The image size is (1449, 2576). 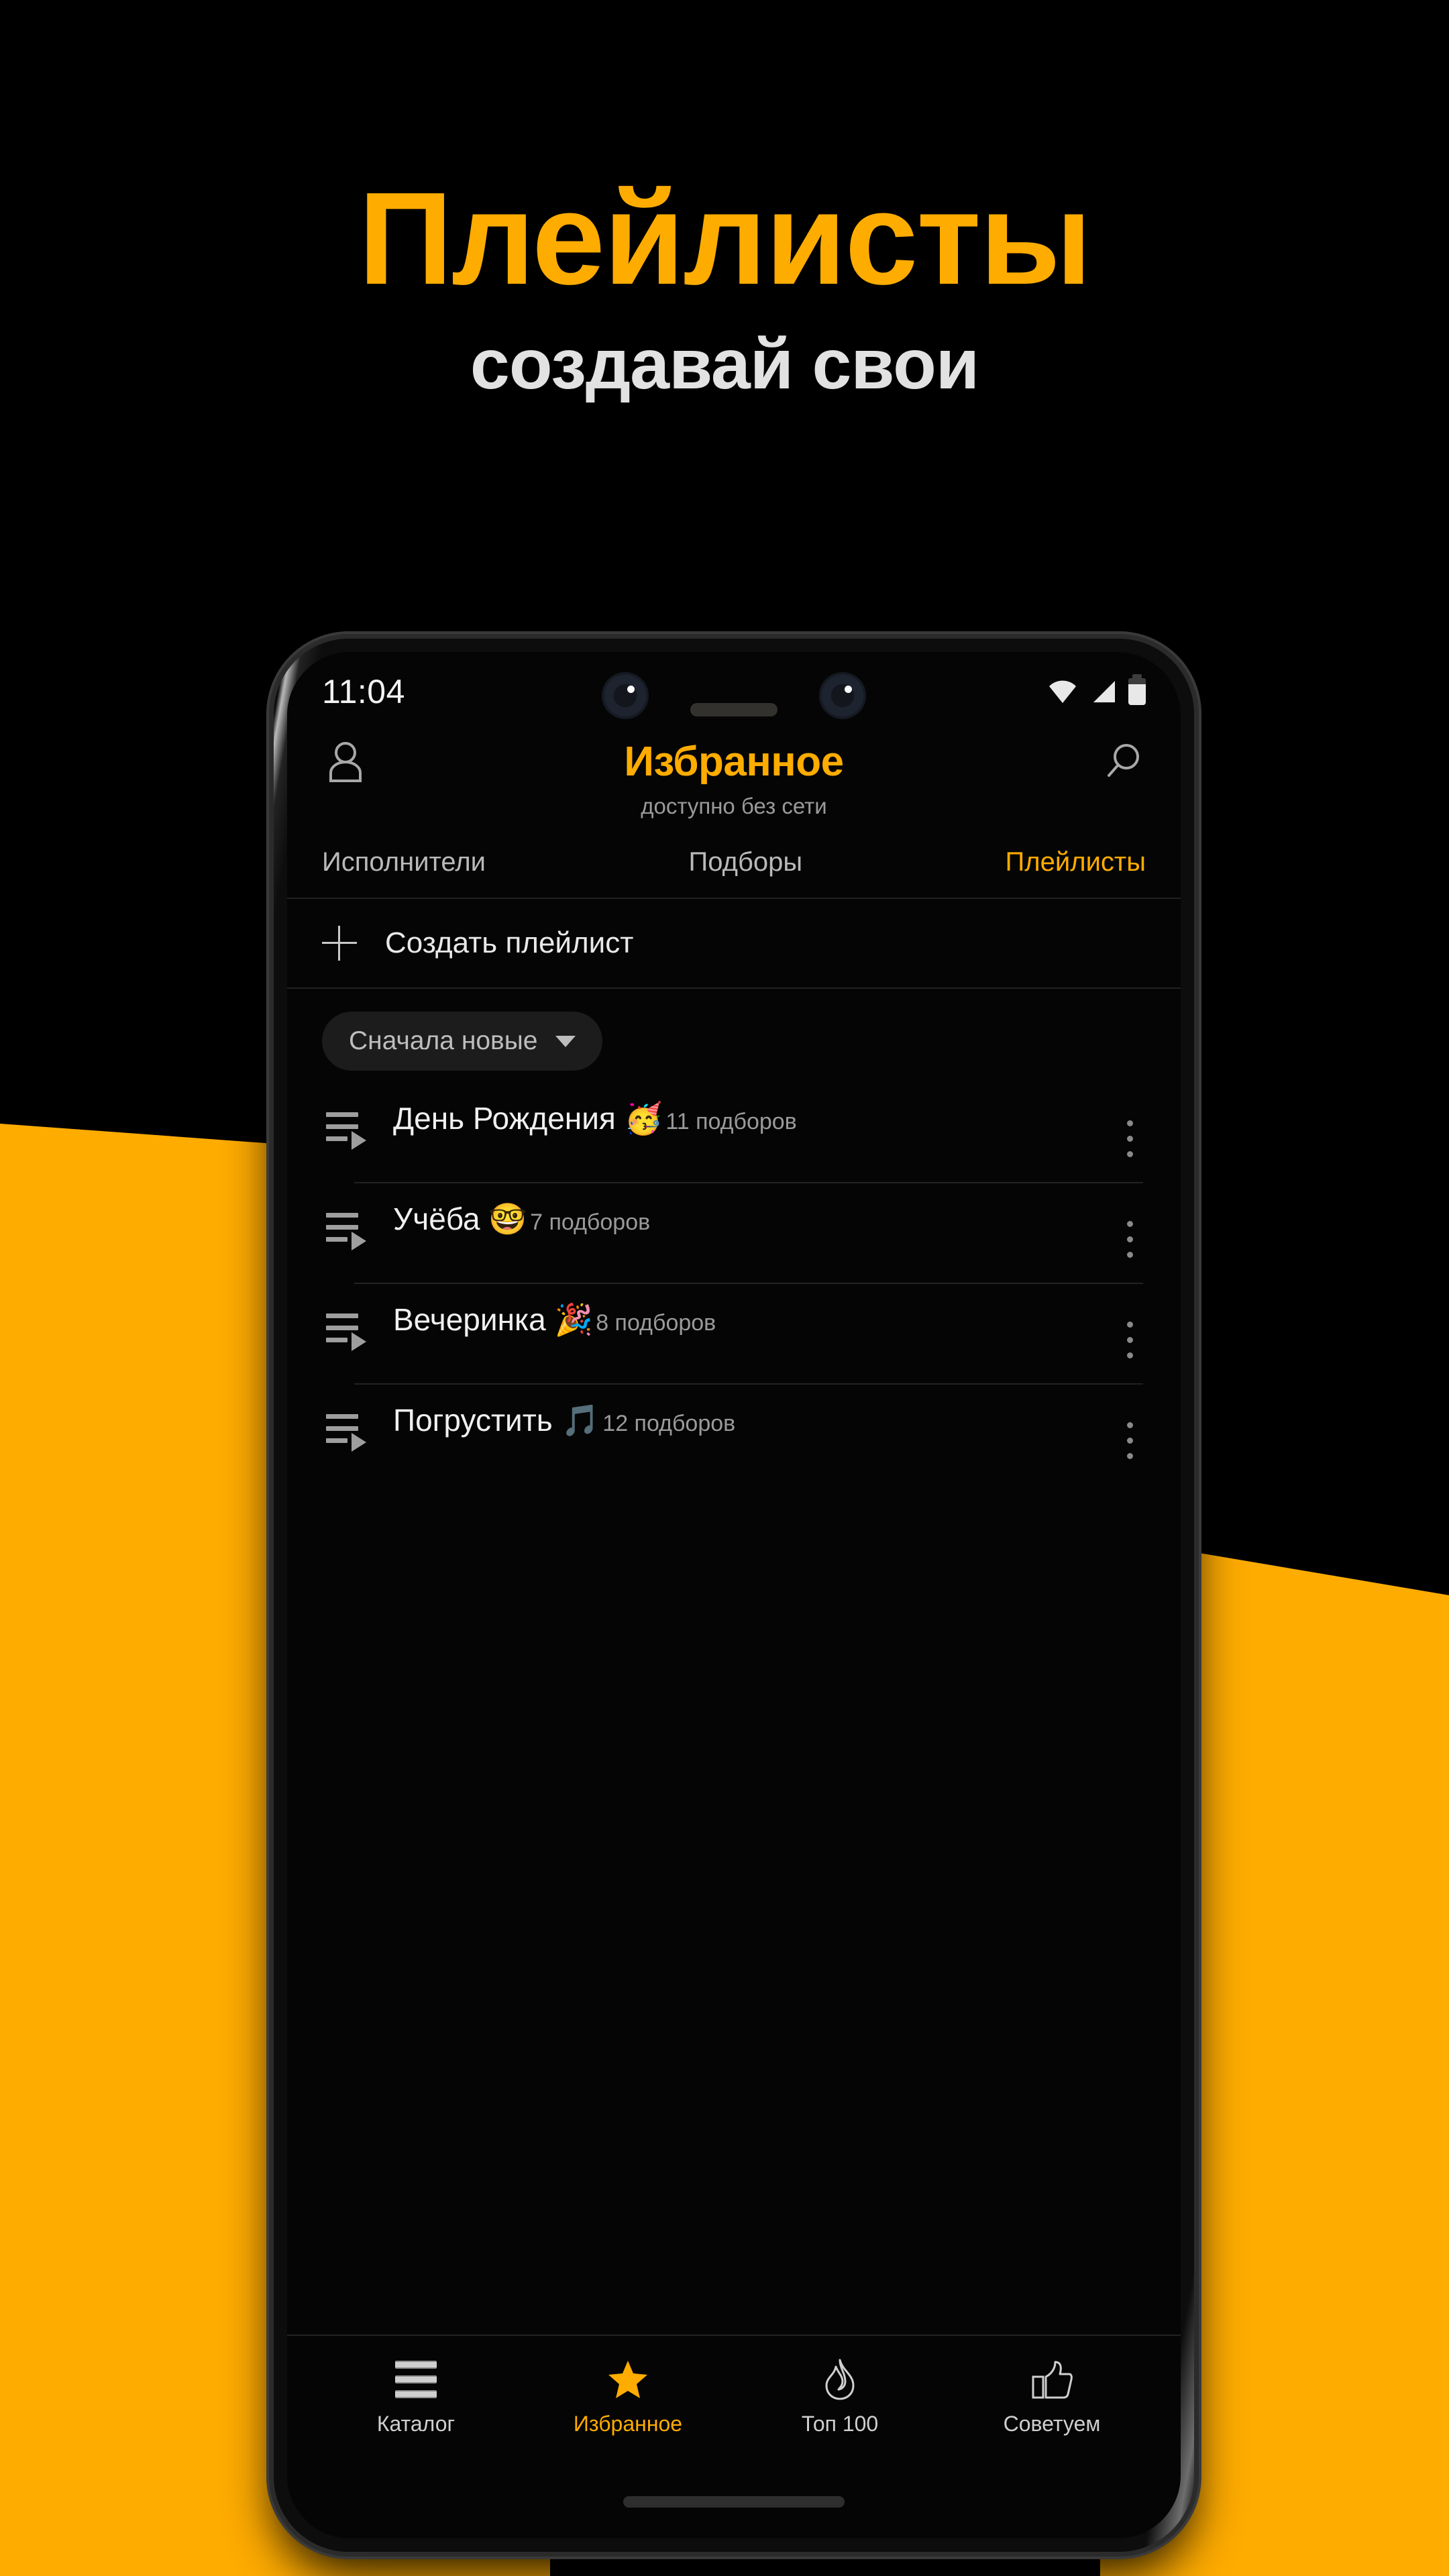 What do you see at coordinates (404, 862) in the screenshot?
I see `tab-artists: Исполнители` at bounding box center [404, 862].